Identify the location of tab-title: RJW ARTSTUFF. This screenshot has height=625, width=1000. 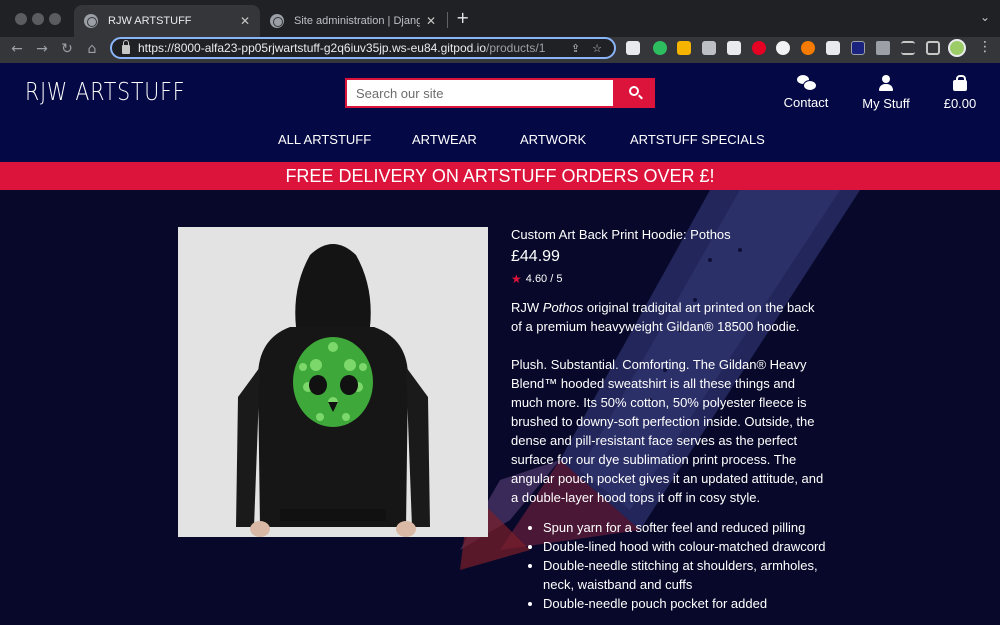
(150, 21).